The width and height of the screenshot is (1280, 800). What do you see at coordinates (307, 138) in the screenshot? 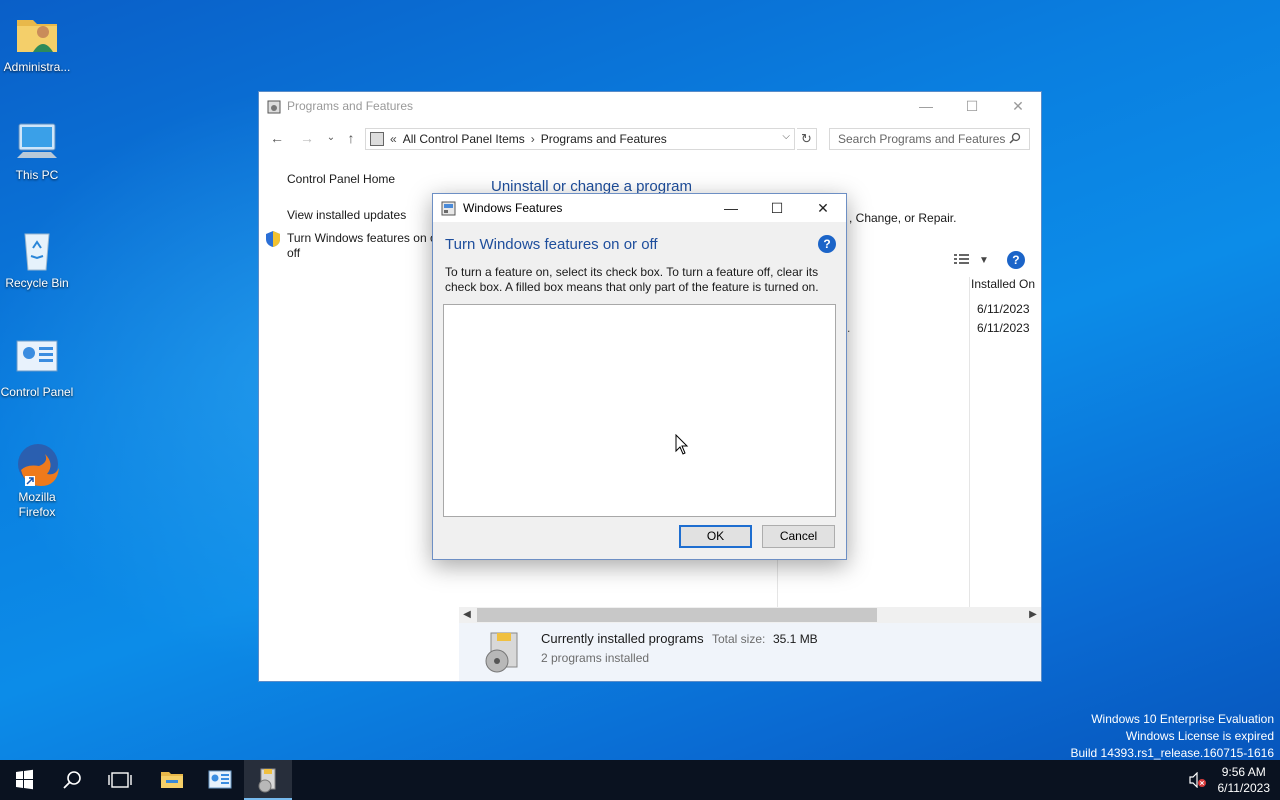
I see `forward-arrow-icon: →` at bounding box center [307, 138].